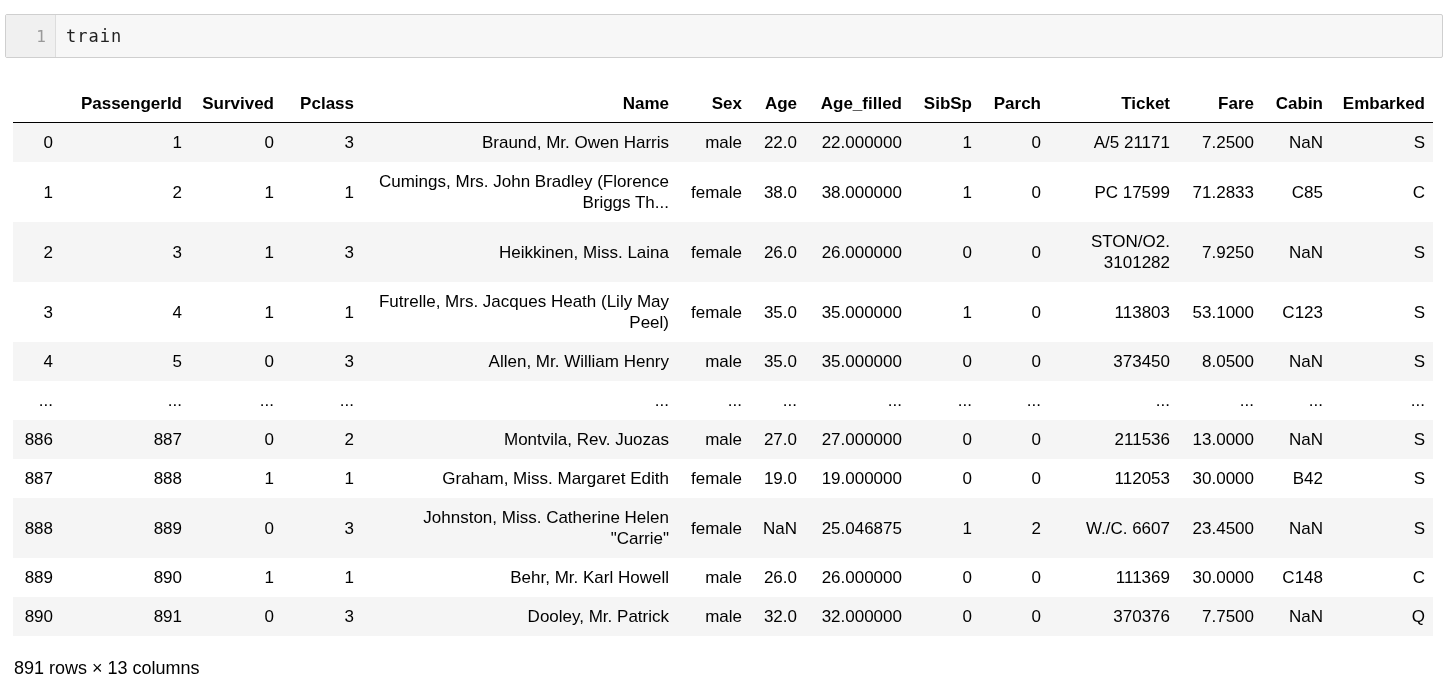 The width and height of the screenshot is (1450, 690). Describe the element at coordinates (583, 252) in the screenshot. I see `table-cell: Heikkinen, Miss. Laina` at that location.